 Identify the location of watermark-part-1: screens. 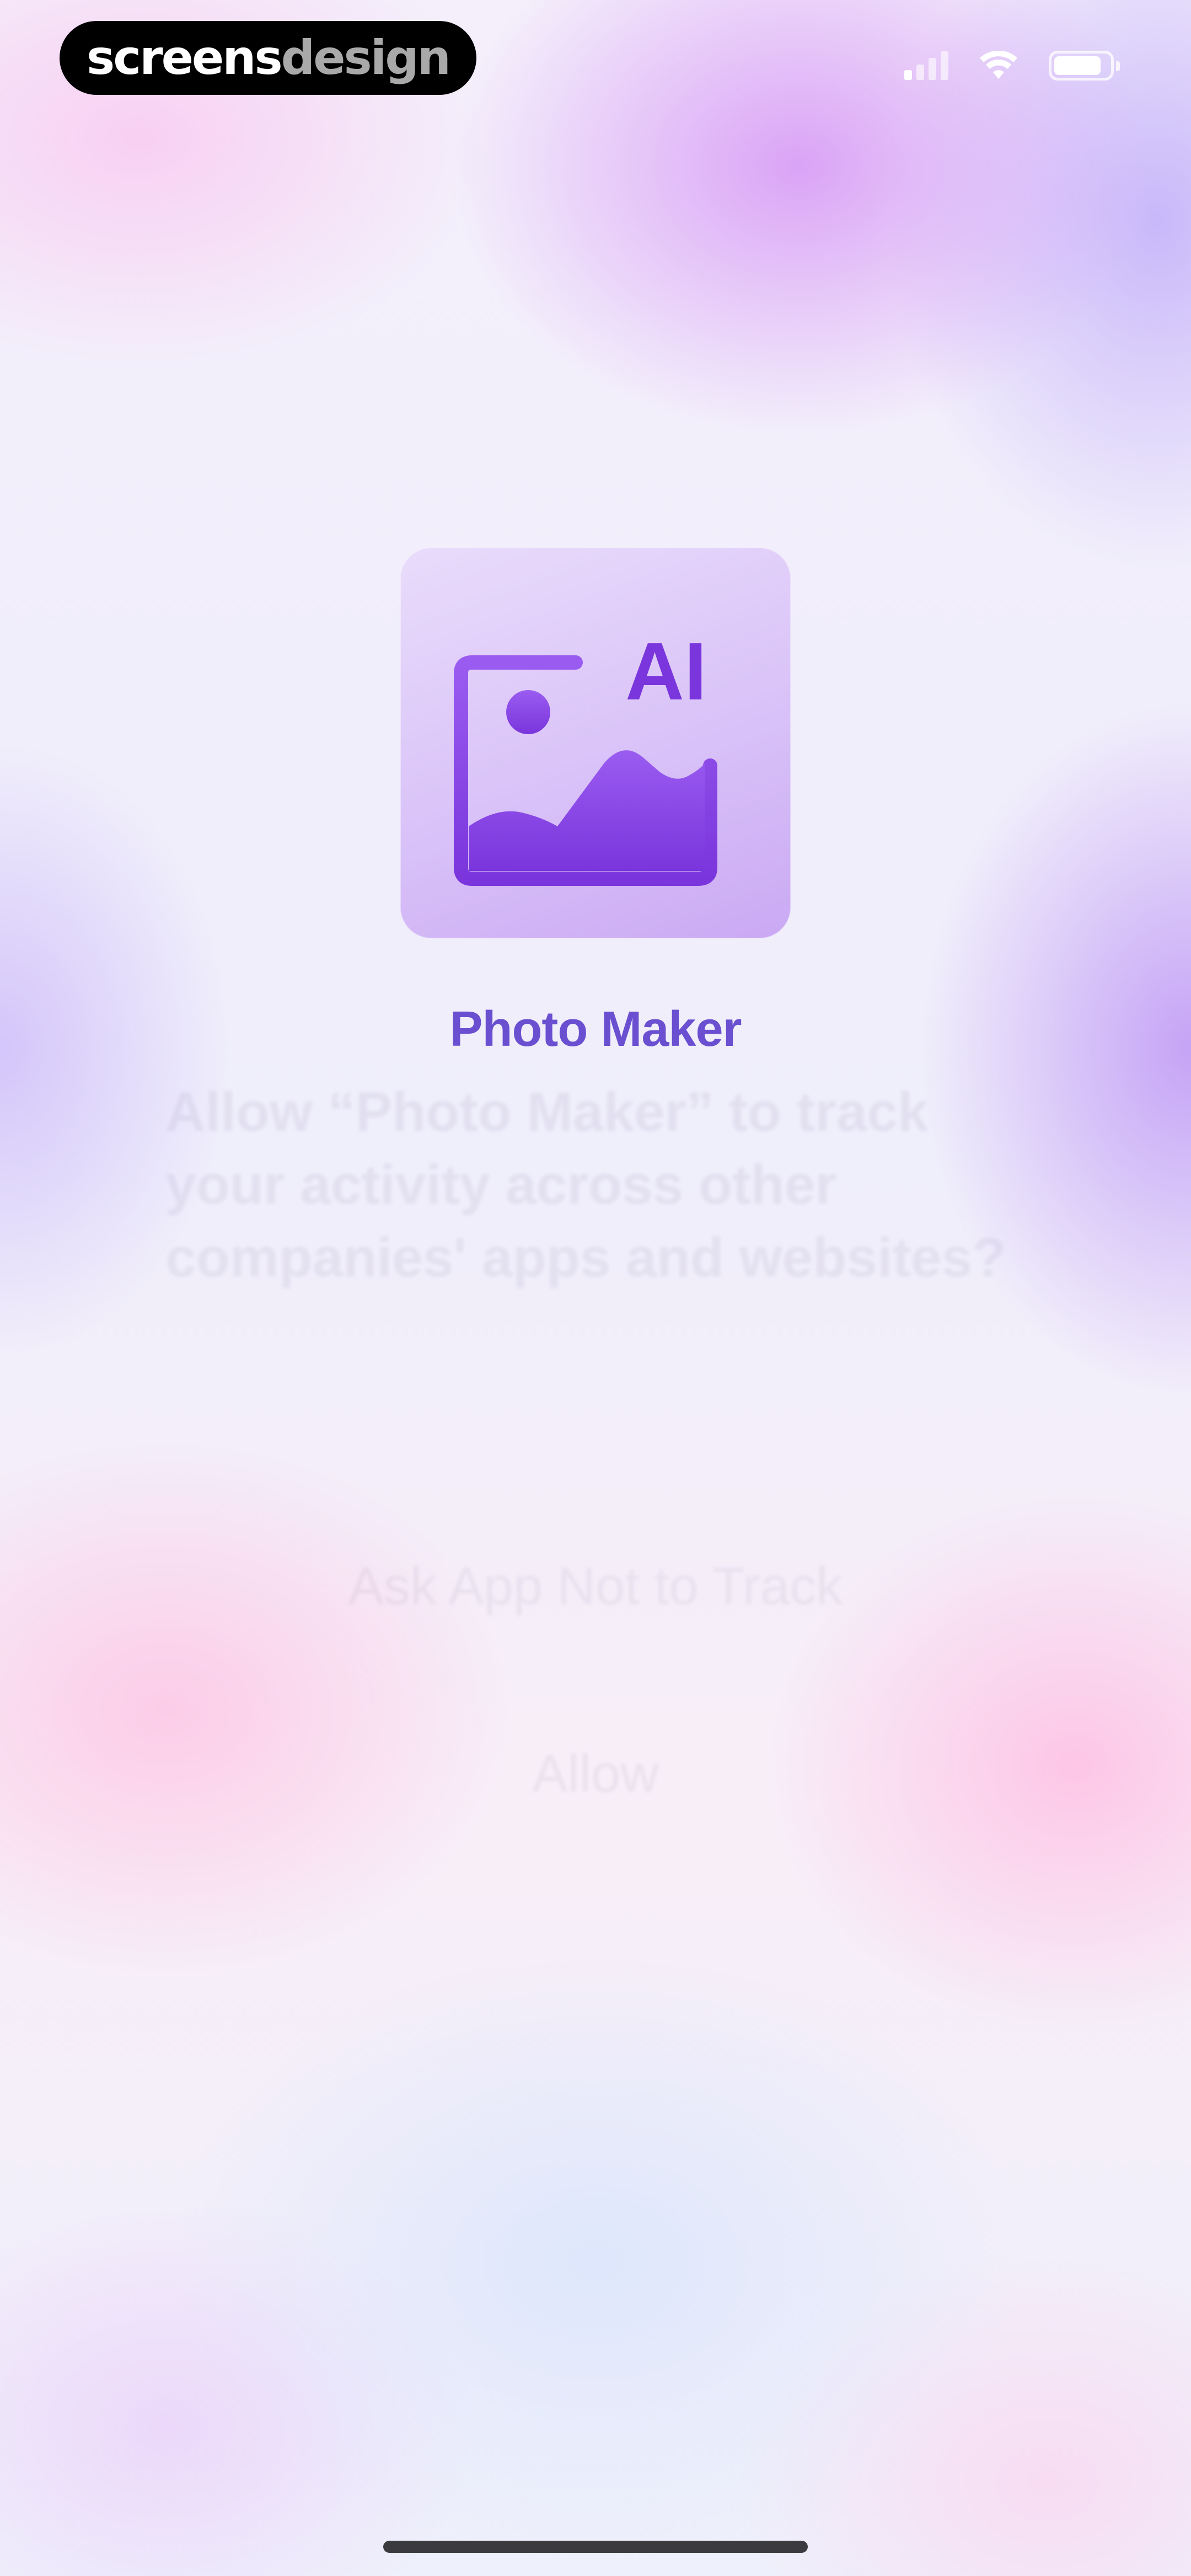
(185, 57).